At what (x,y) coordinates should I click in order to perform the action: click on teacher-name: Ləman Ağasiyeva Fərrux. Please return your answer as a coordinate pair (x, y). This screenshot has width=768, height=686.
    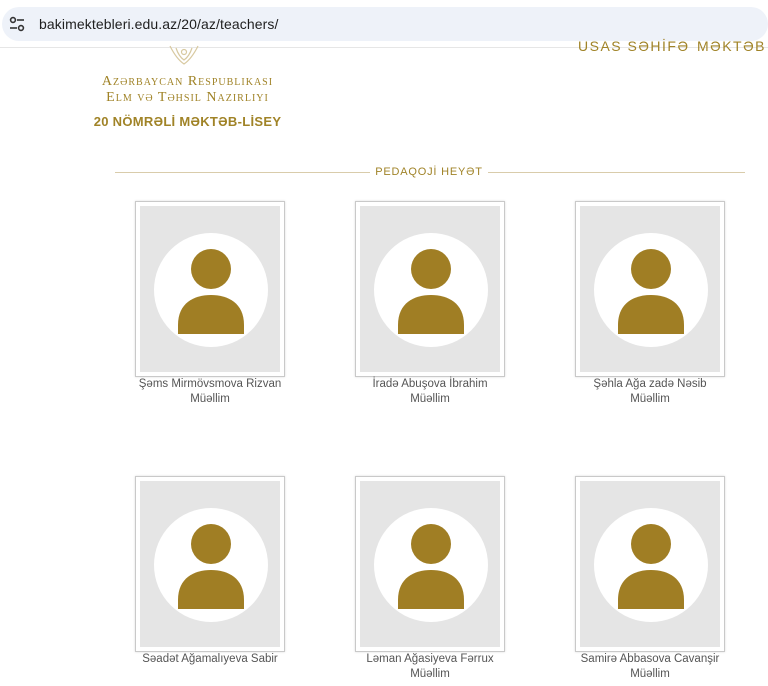
    Looking at the image, I should click on (430, 659).